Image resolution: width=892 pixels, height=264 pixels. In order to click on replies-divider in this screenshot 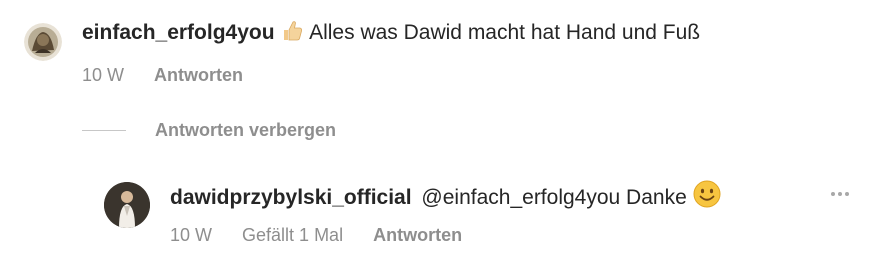, I will do `click(104, 130)`.